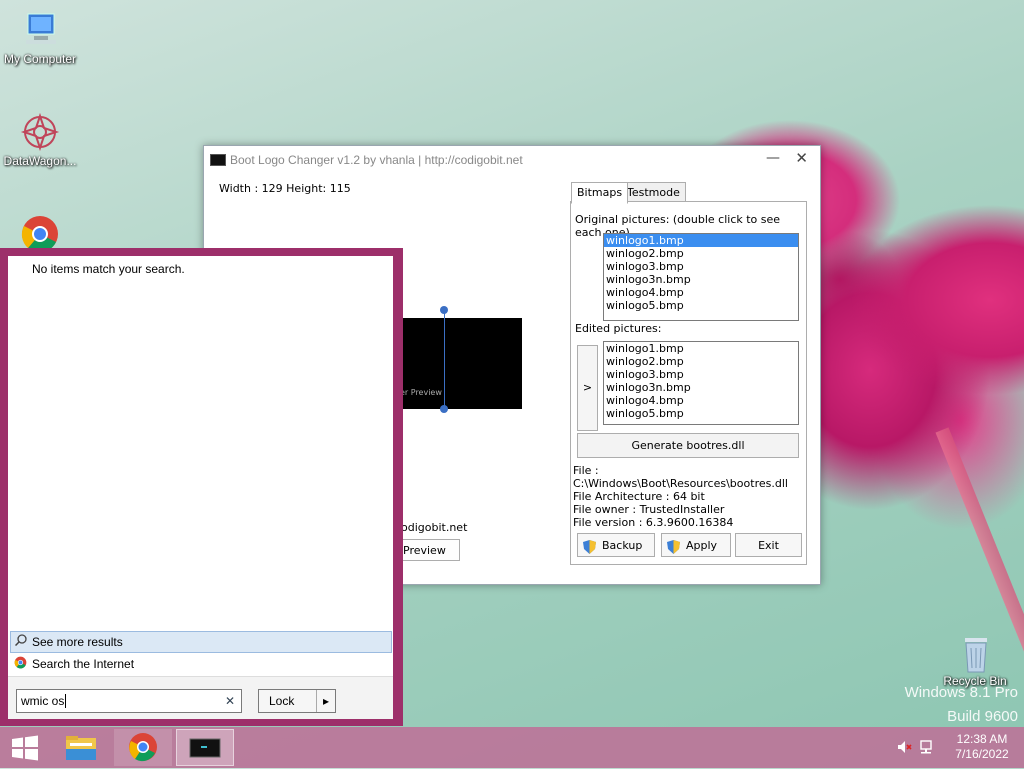 This screenshot has width=1024, height=769. What do you see at coordinates (66, 701) in the screenshot?
I see `text-cursor` at bounding box center [66, 701].